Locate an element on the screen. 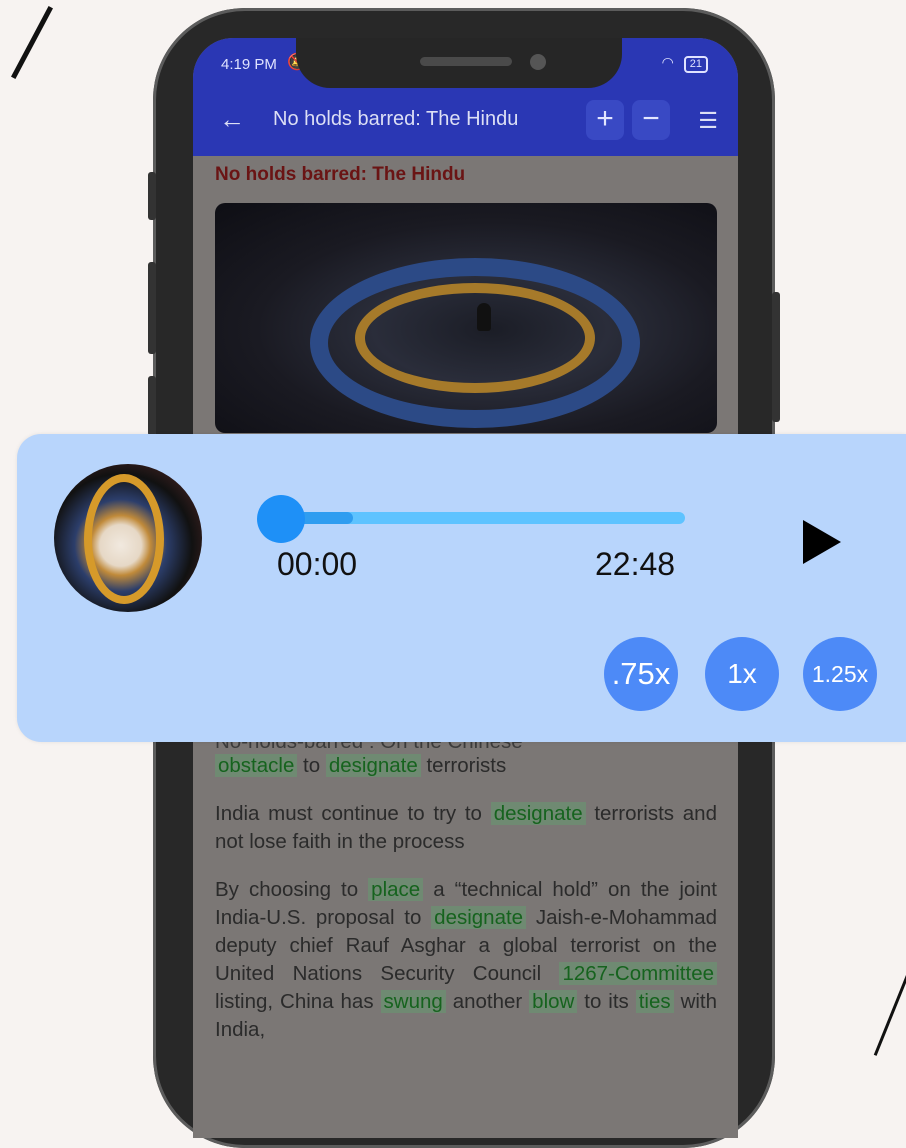 Image resolution: width=906 pixels, height=1148 pixels. keyword: 1267-Committee is located at coordinates (638, 973).